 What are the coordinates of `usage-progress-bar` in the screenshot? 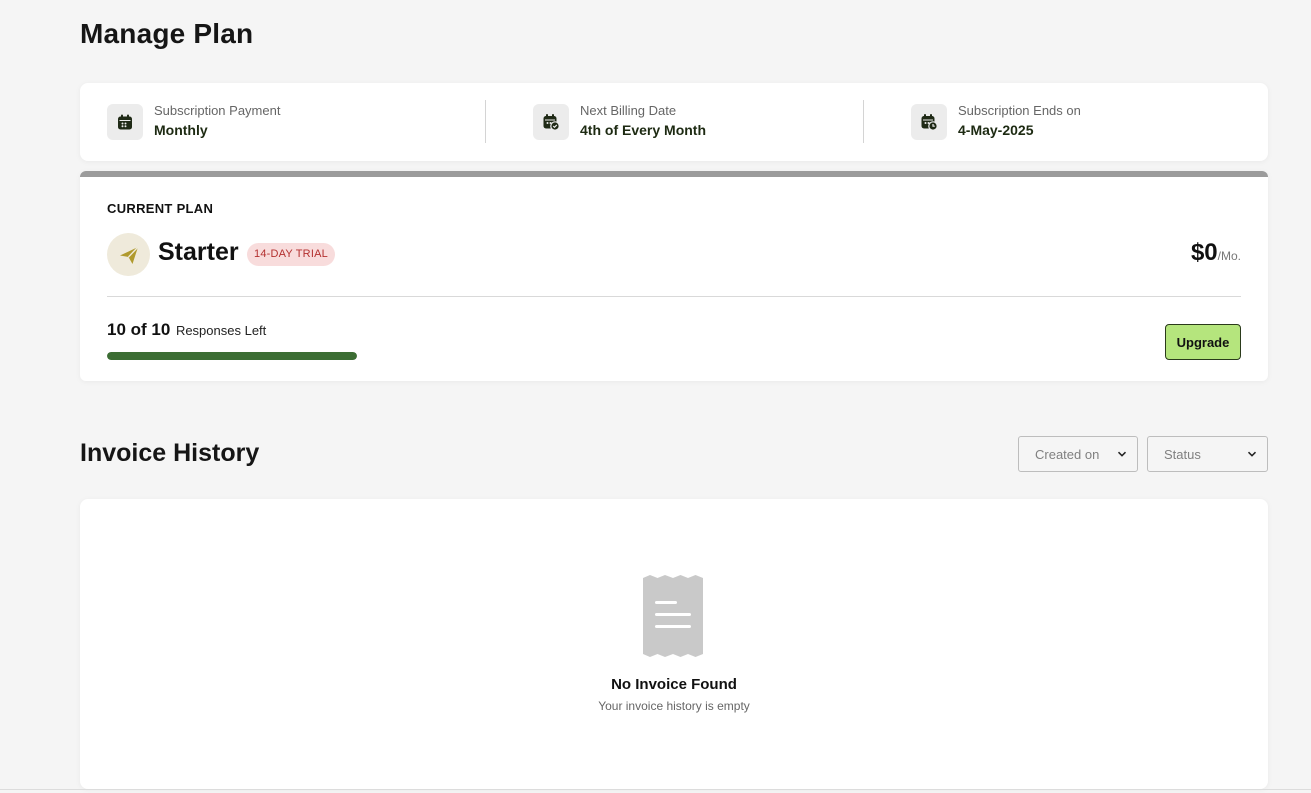 It's located at (232, 356).